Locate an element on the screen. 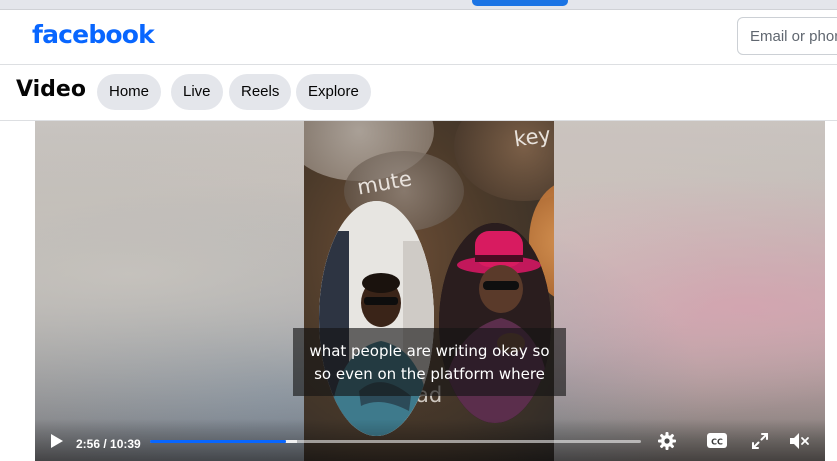  tab-home: Home is located at coordinates (129, 92).